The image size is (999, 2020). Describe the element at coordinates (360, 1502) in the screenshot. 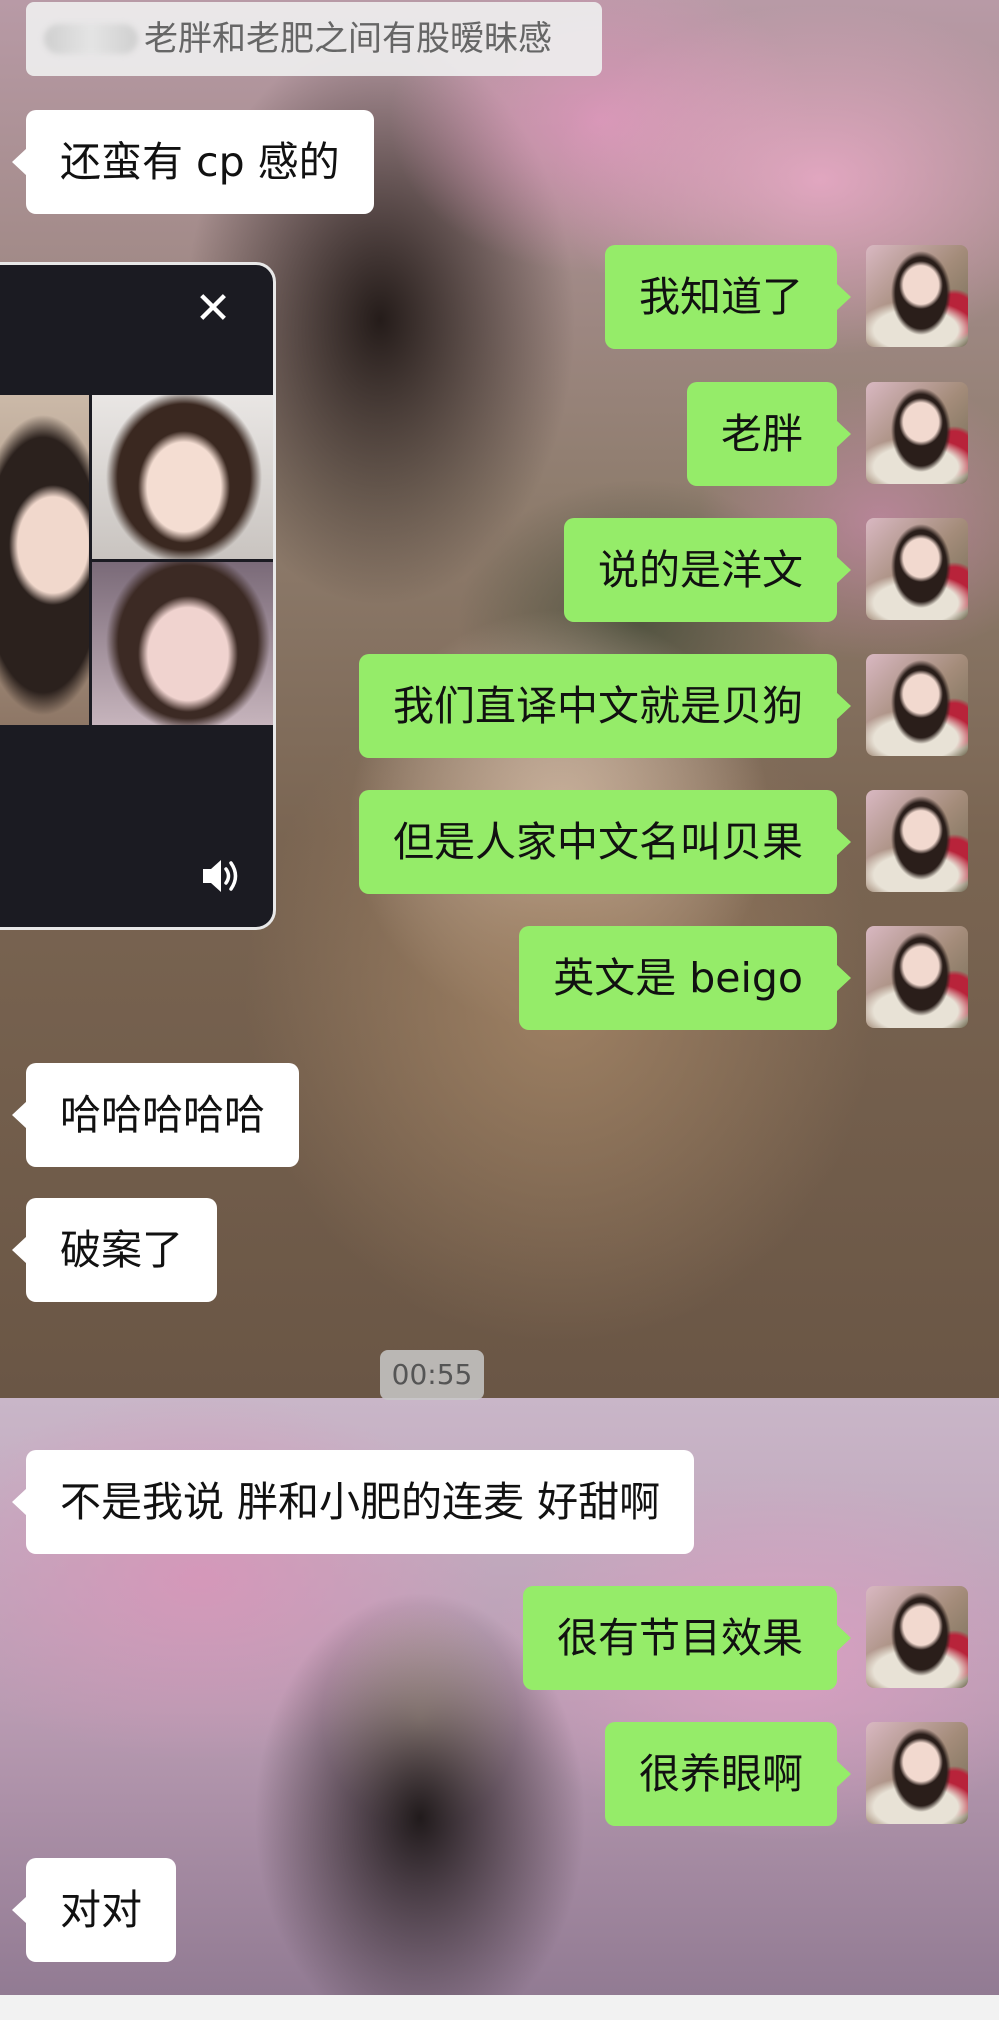

I see `message-text: 不是我说 胖和小肥的连麦 好甜啊` at that location.